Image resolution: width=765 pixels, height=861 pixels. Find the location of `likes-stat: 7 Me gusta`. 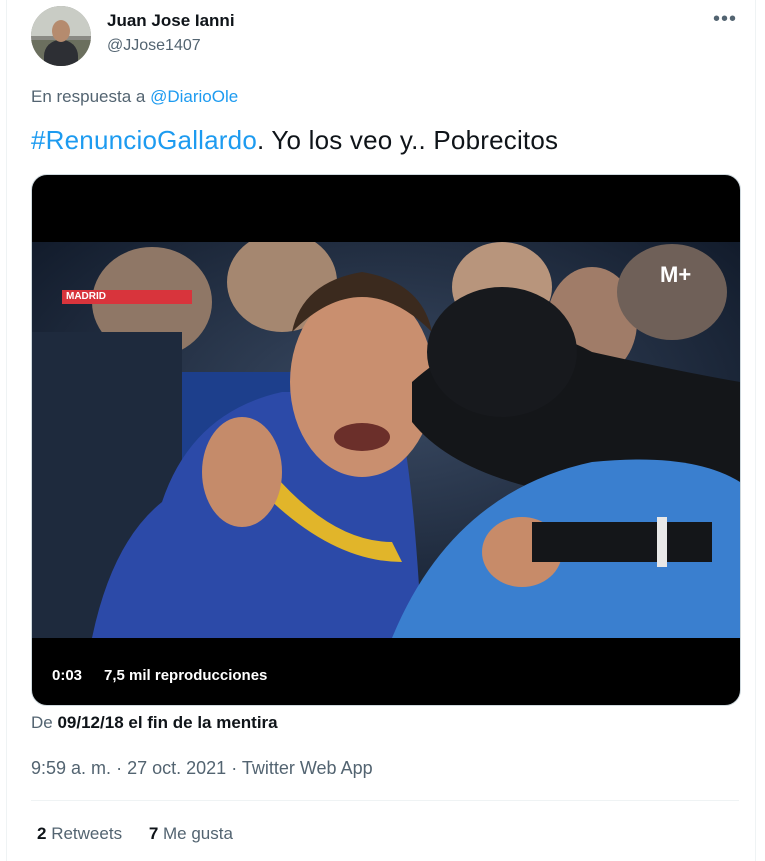

likes-stat: 7 Me gusta is located at coordinates (191, 833).